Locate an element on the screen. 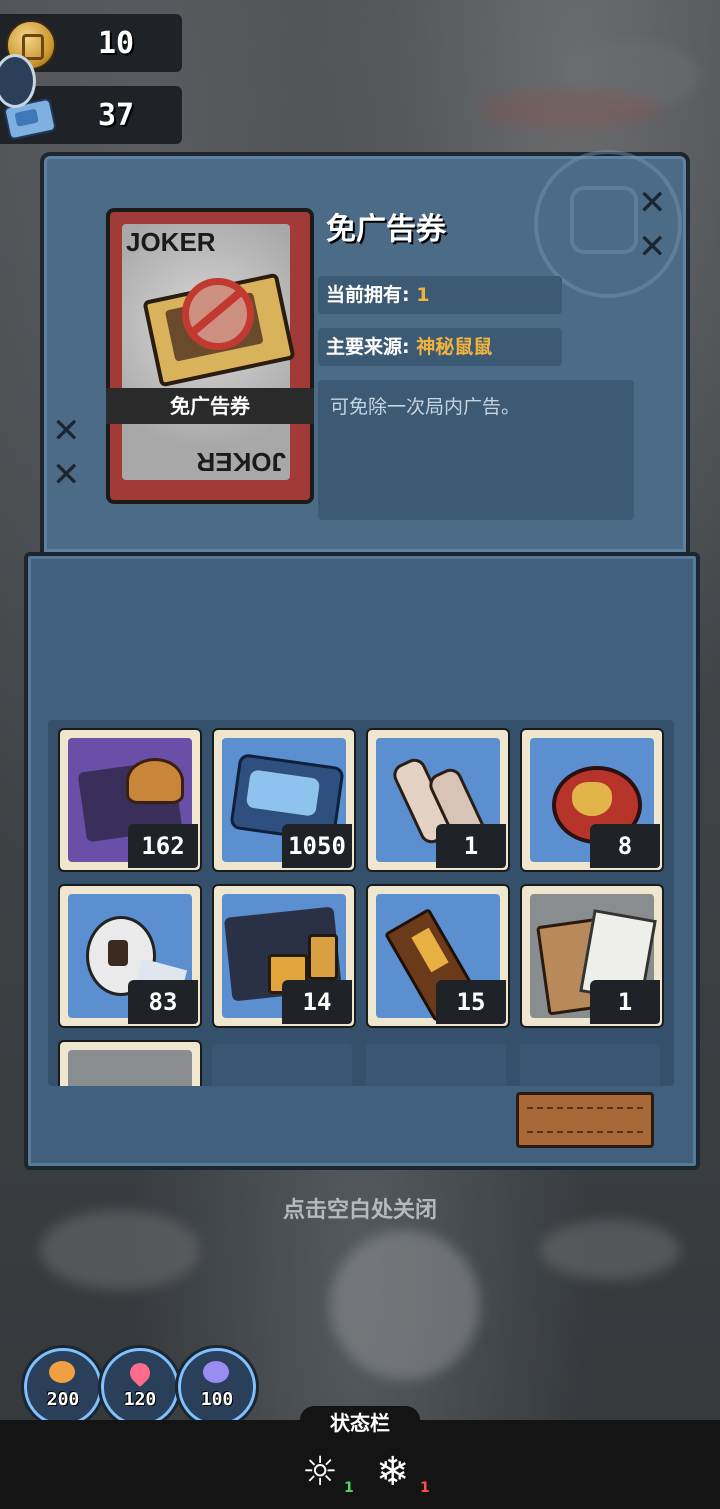 The image size is (720, 1509). ticket-count: 37 is located at coordinates (116, 115).